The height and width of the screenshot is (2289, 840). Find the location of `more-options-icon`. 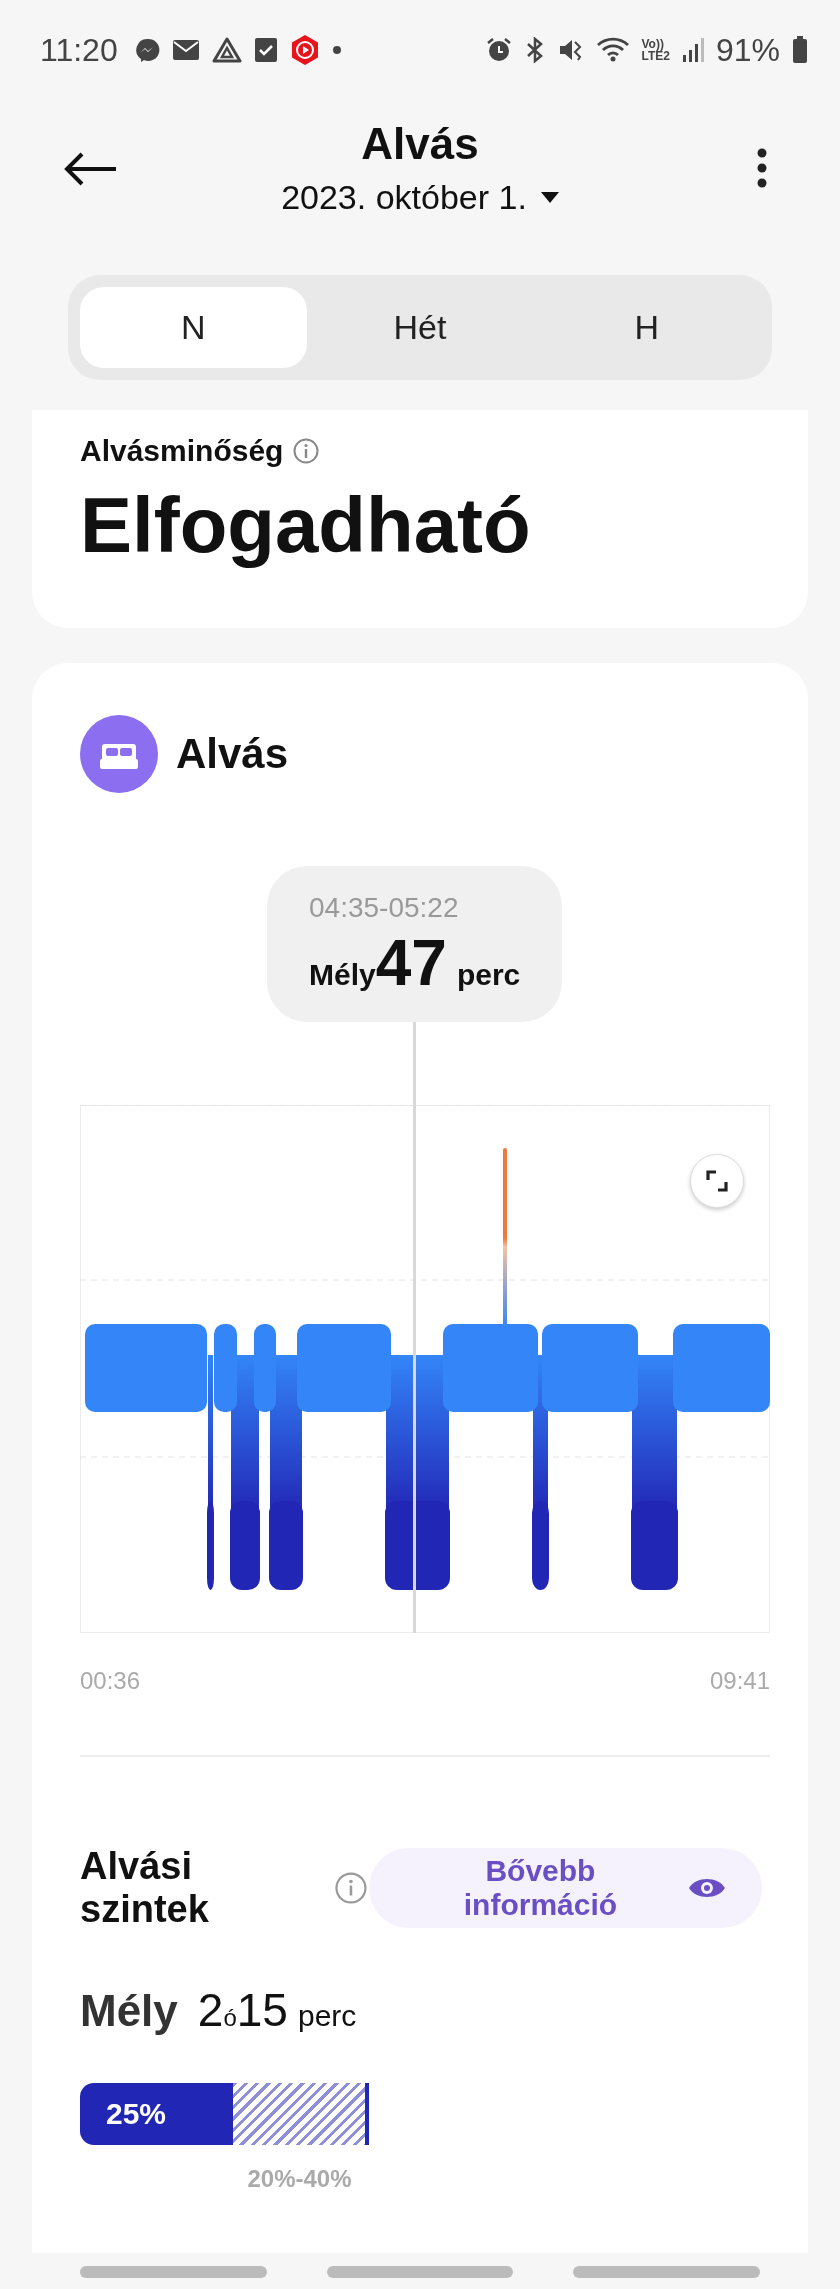

more-options-icon is located at coordinates (762, 168).